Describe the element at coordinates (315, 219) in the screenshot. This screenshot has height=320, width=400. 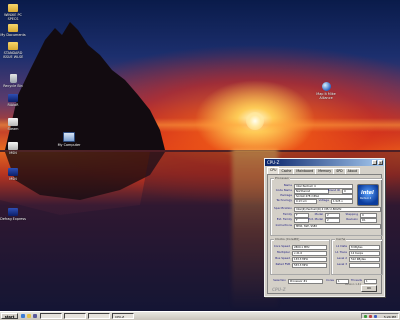
I see `extmodel-label: Ext. Model` at that location.